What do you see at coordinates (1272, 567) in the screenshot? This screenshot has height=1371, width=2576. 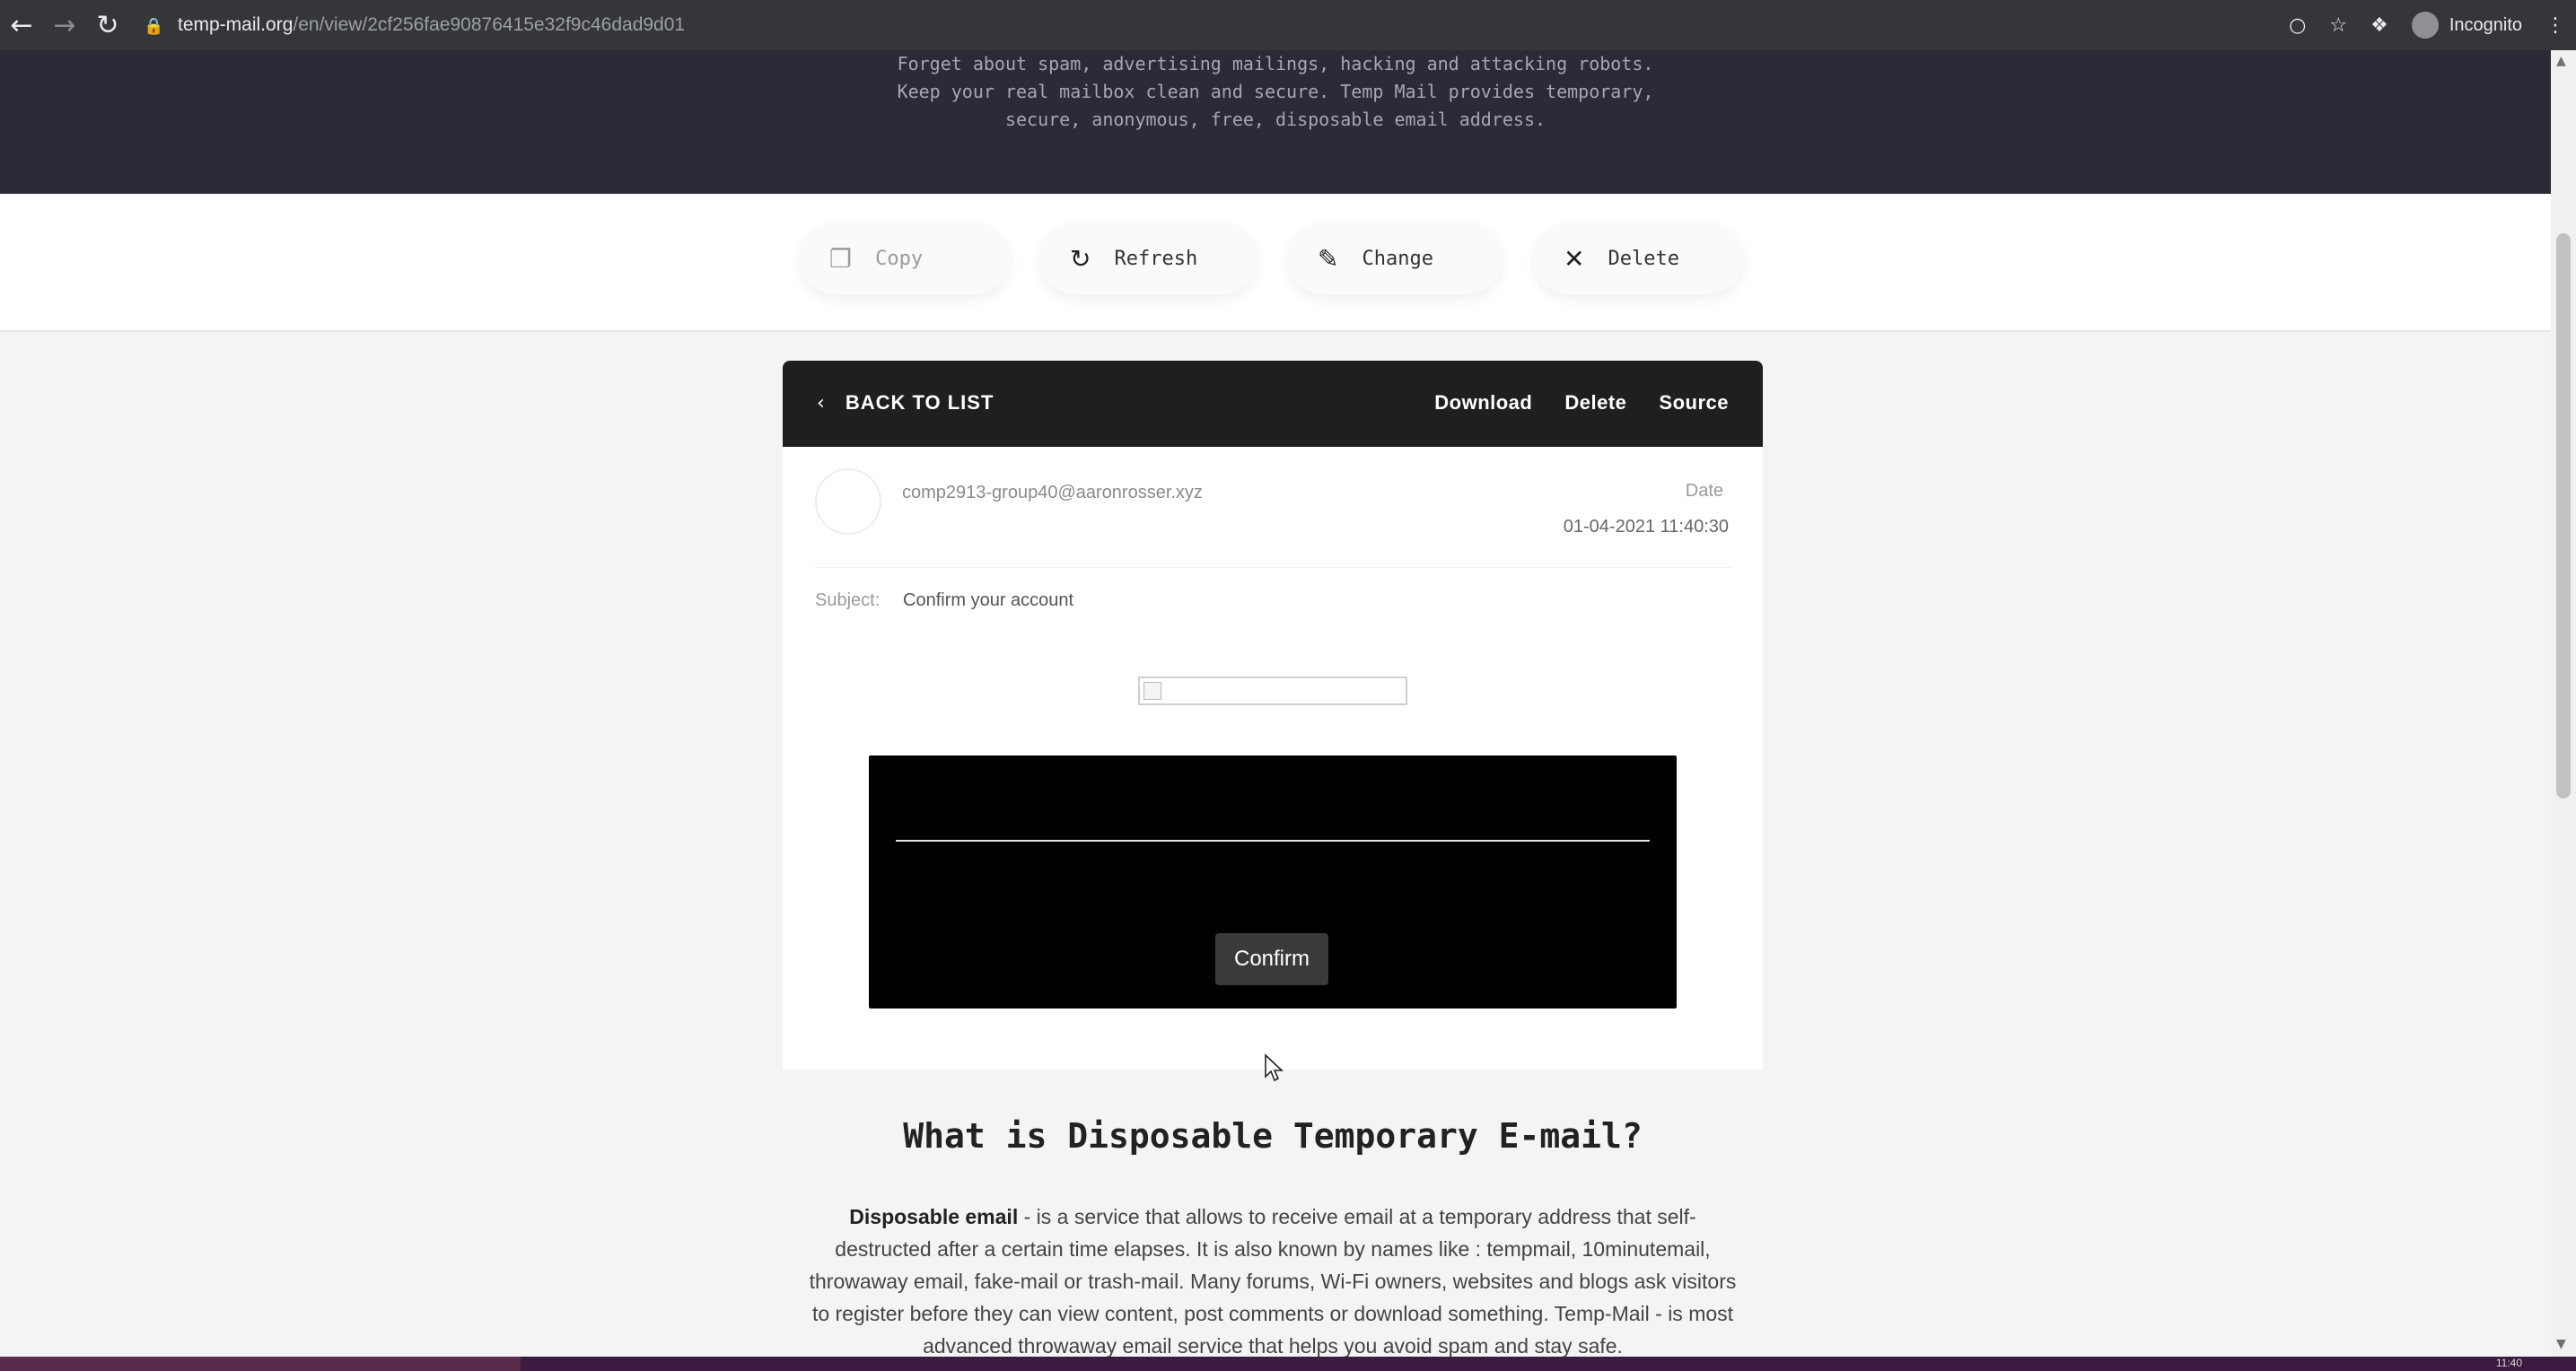 I see `header-divider` at bounding box center [1272, 567].